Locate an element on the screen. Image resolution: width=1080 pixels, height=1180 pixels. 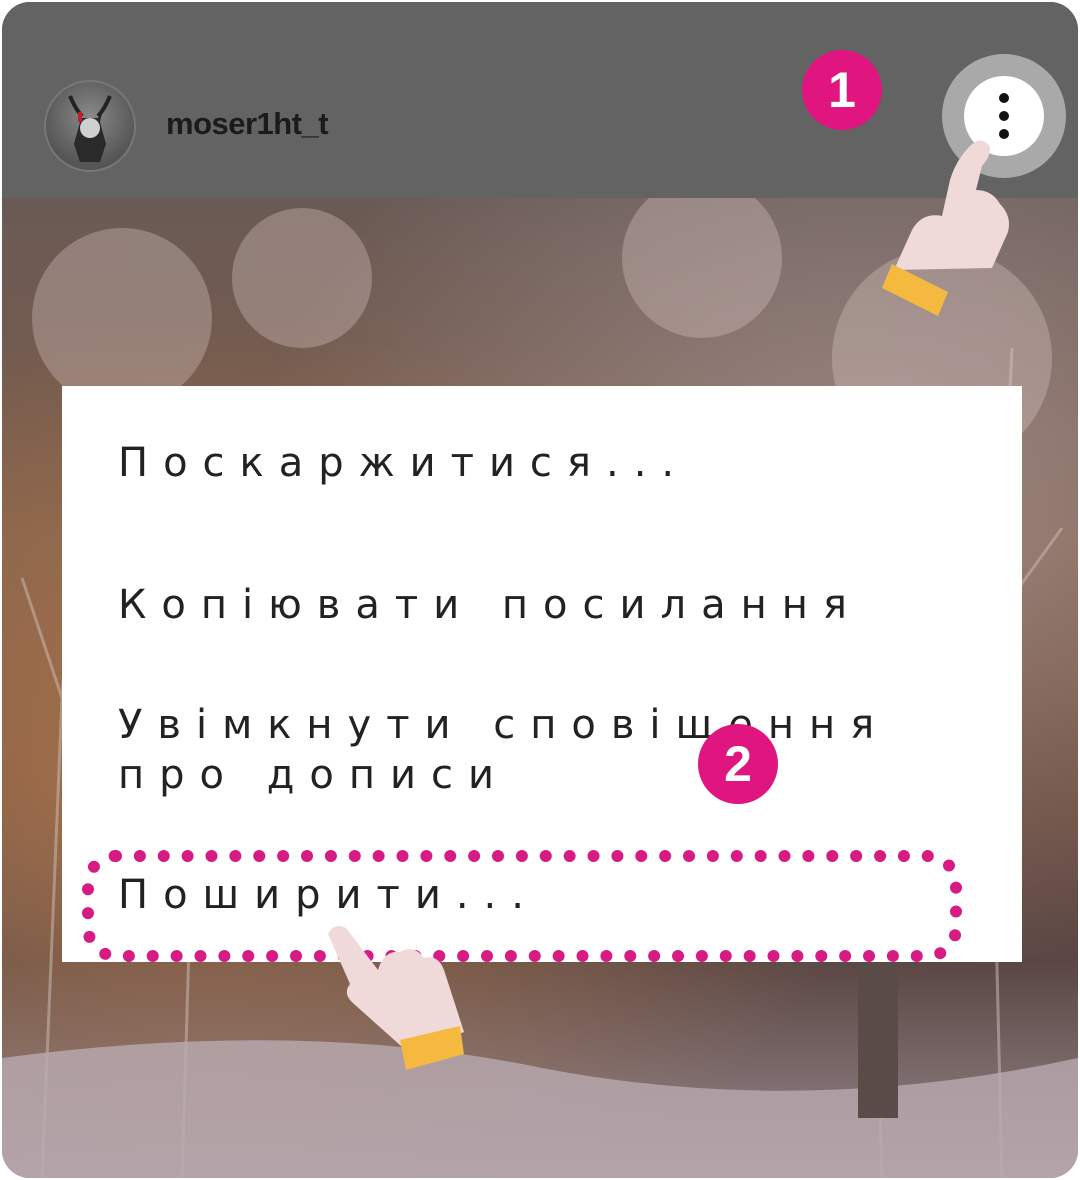
username: moser1ht_t is located at coordinates (247, 124).